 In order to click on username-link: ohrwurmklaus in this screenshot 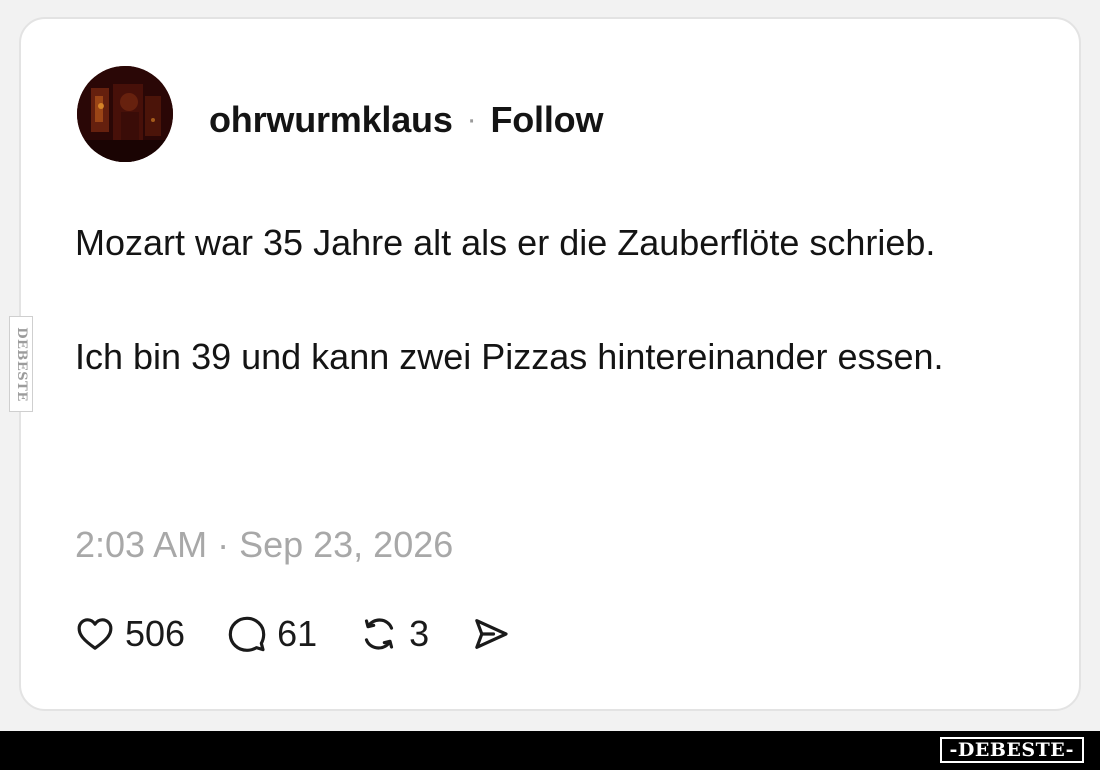, I will do `click(331, 120)`.